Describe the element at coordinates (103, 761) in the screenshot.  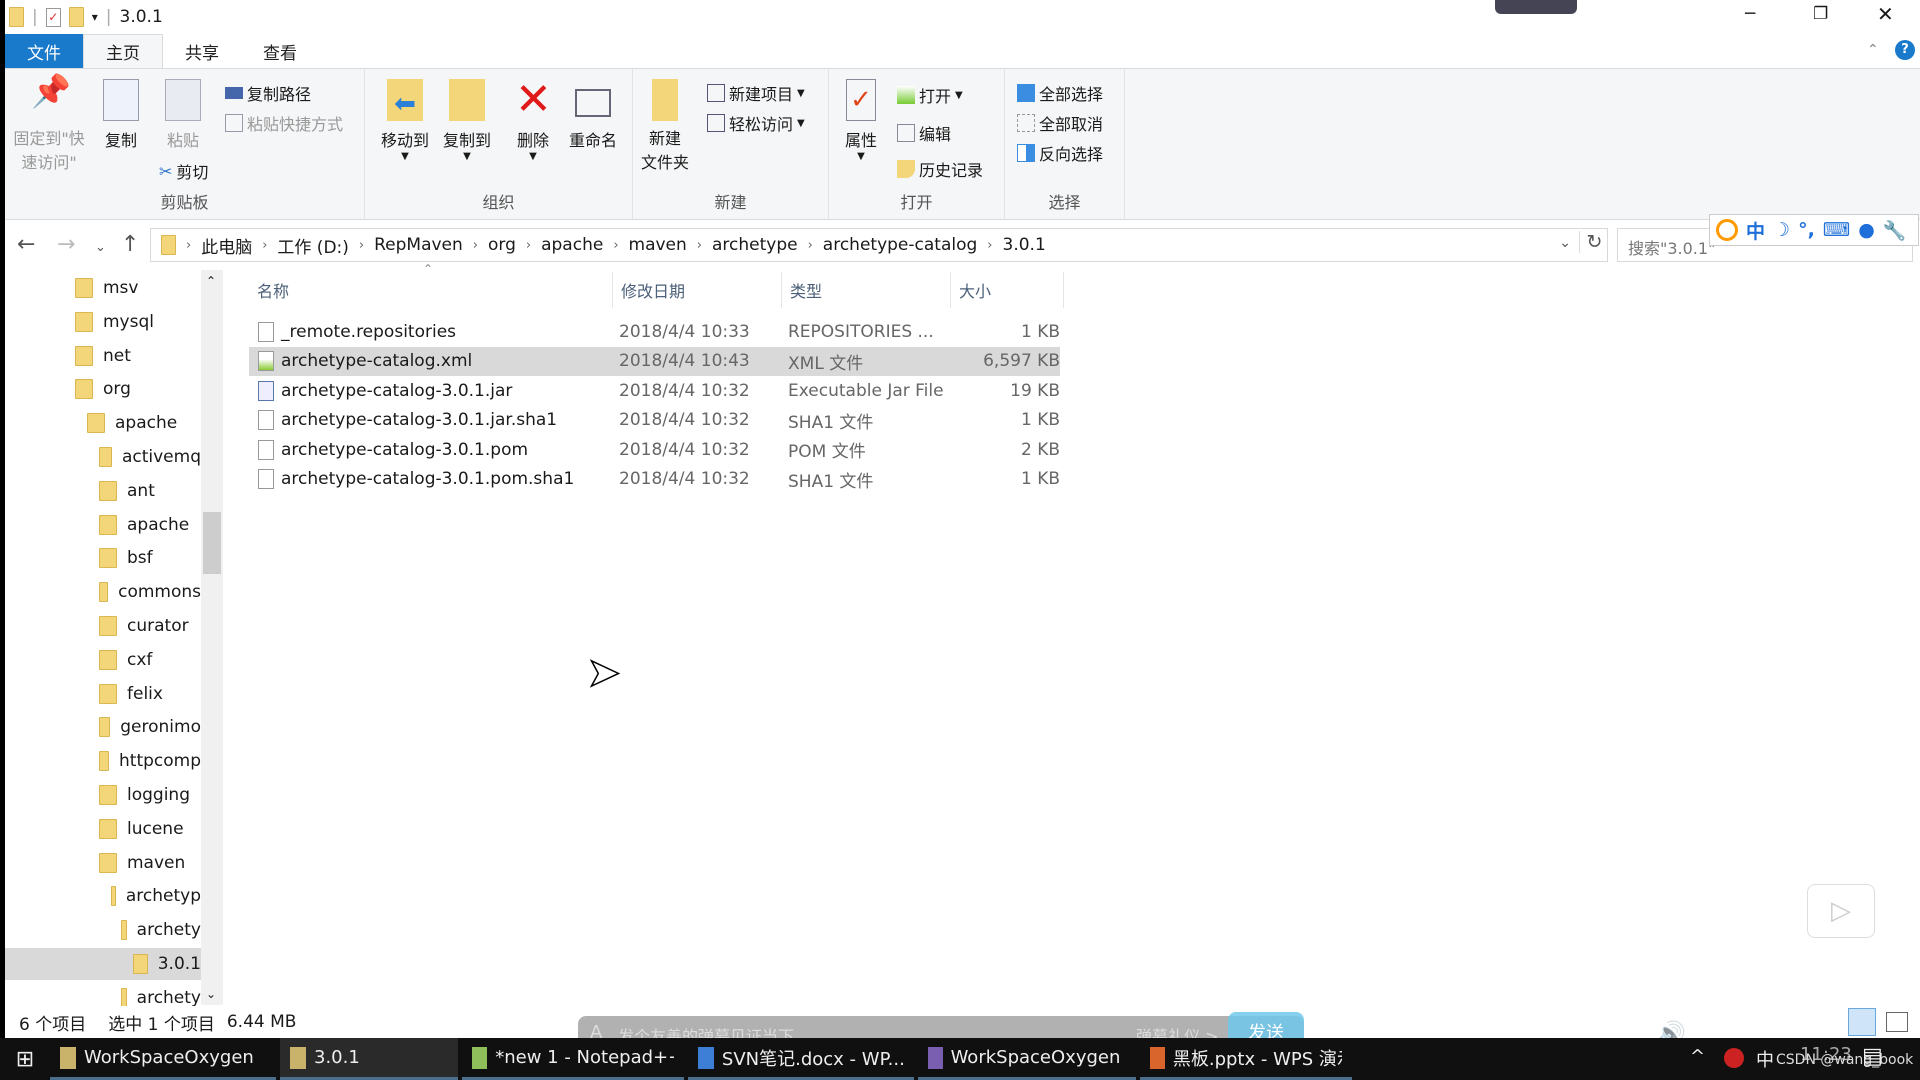
I see `tree-item: httpcomp` at that location.